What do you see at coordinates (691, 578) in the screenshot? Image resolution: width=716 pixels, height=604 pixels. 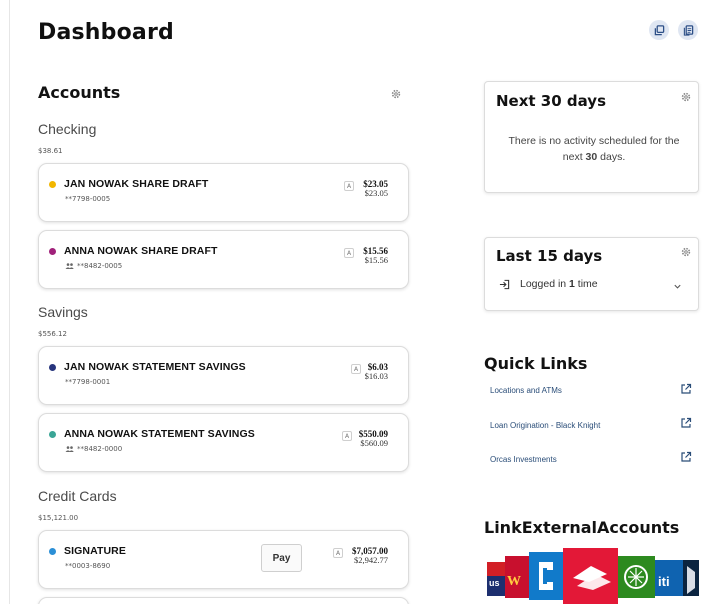 I see `usaa-logo` at bounding box center [691, 578].